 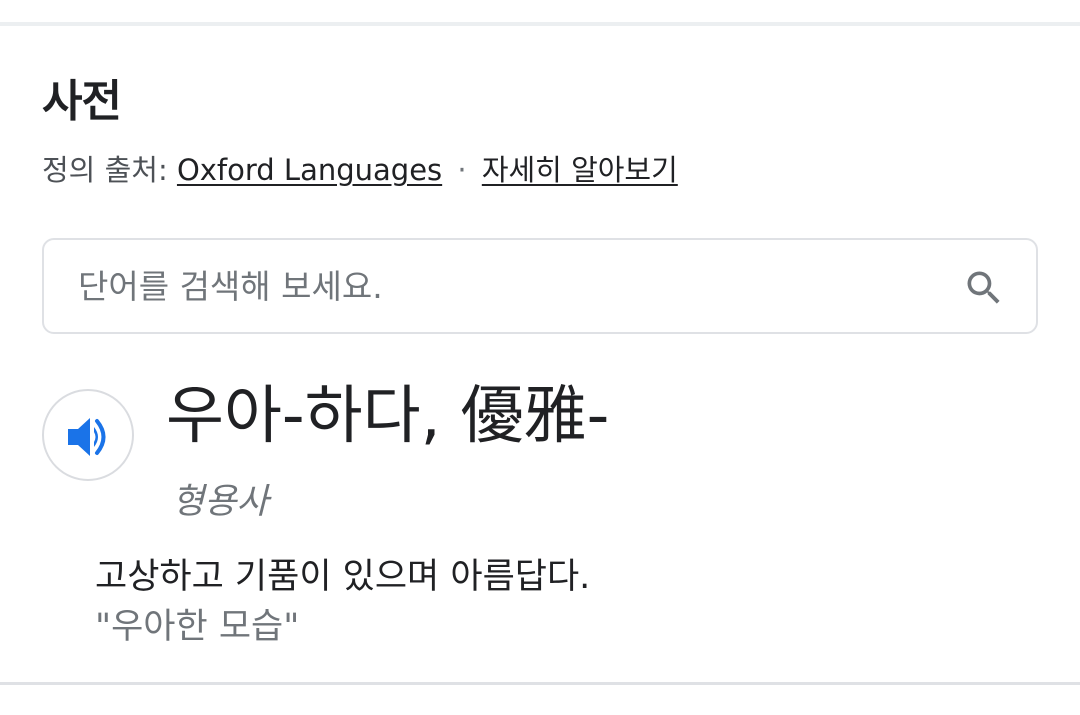 I want to click on speaker-icon, so click(x=87, y=437).